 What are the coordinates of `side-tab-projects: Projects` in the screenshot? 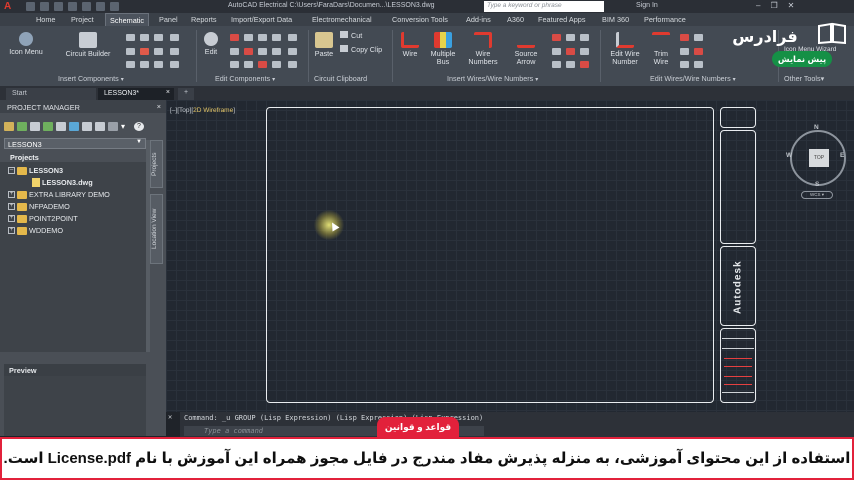 It's located at (156, 164).